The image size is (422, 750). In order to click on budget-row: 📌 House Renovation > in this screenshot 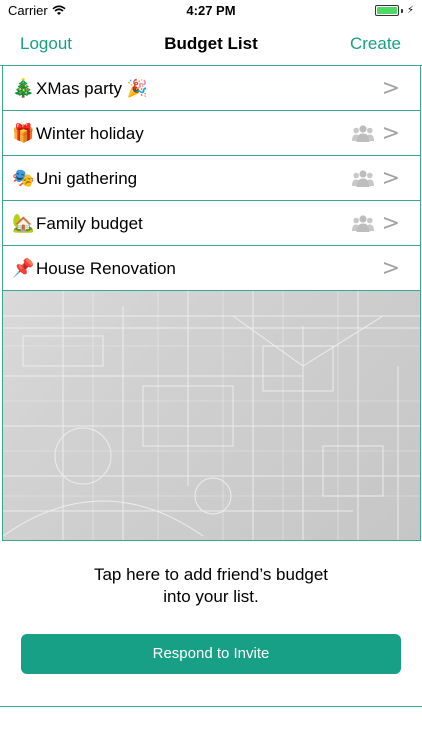, I will do `click(211, 268)`.